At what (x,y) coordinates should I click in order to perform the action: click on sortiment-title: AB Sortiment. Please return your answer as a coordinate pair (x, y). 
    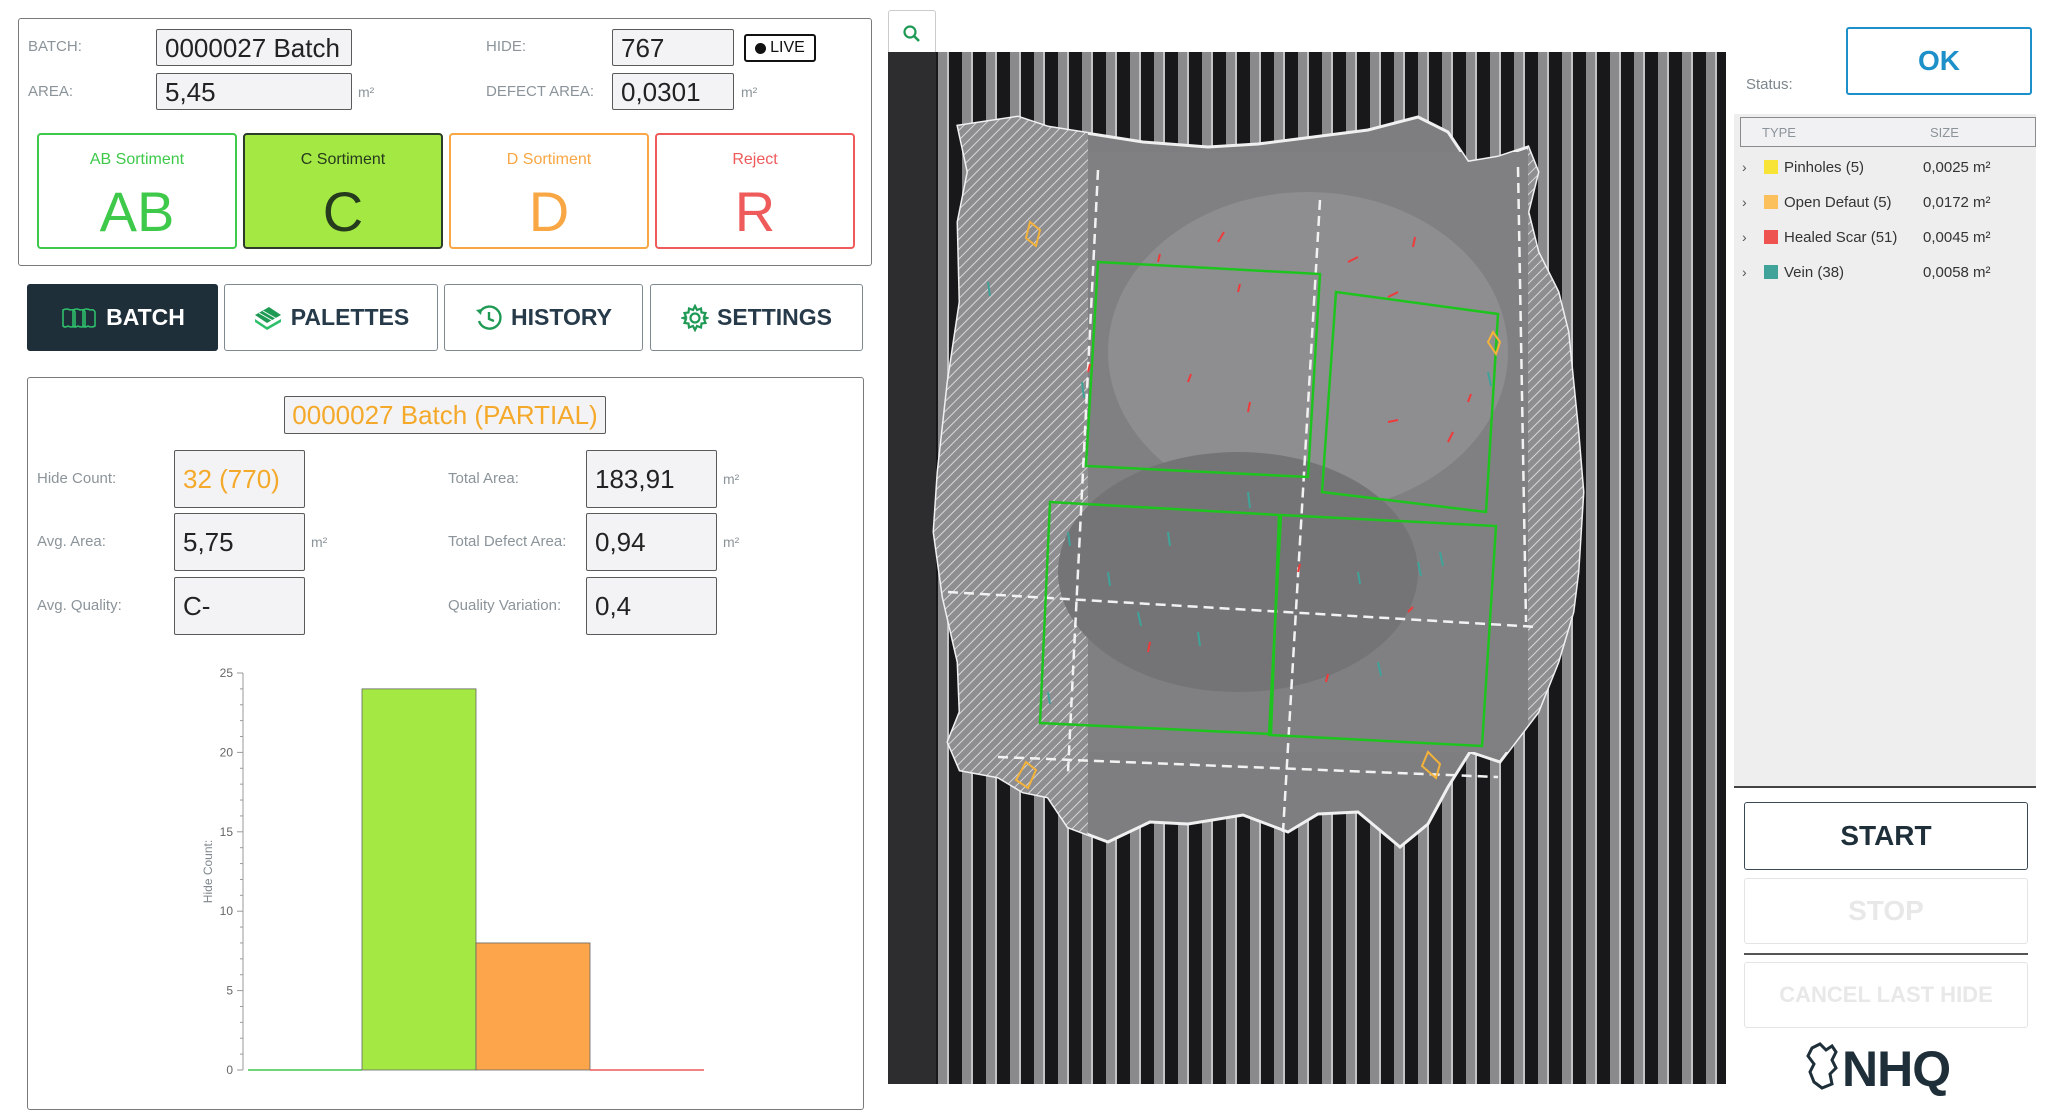
    Looking at the image, I should click on (137, 159).